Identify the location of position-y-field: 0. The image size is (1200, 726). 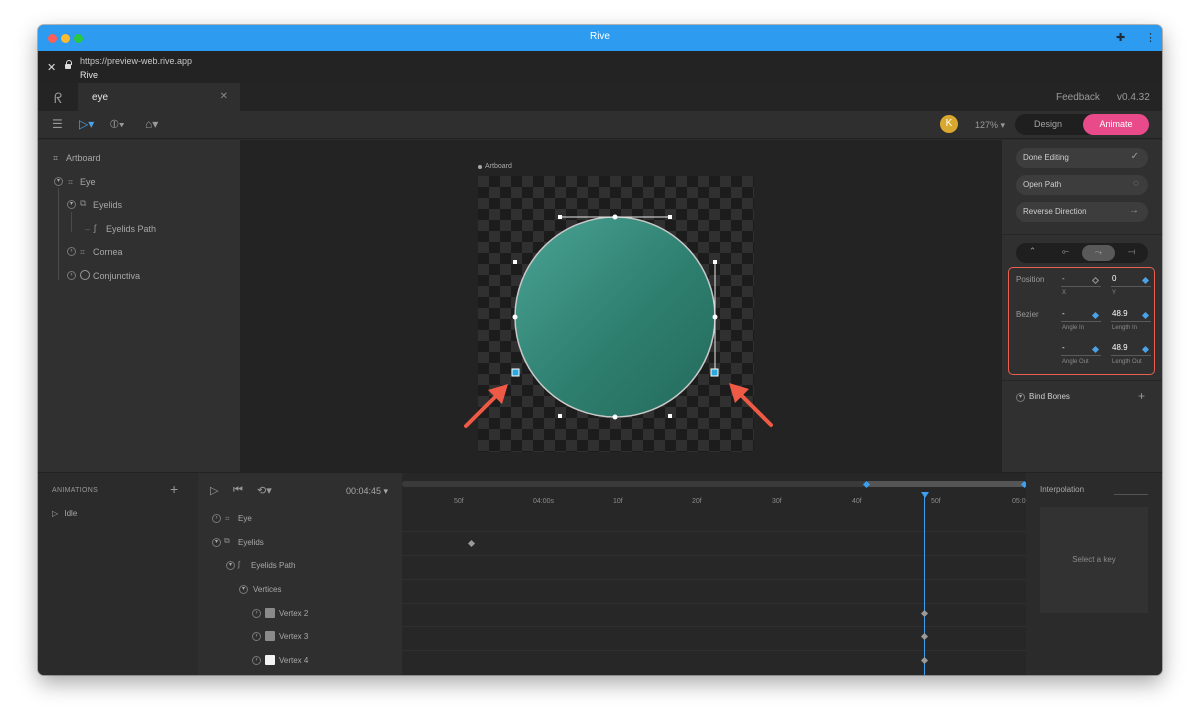
(1114, 278).